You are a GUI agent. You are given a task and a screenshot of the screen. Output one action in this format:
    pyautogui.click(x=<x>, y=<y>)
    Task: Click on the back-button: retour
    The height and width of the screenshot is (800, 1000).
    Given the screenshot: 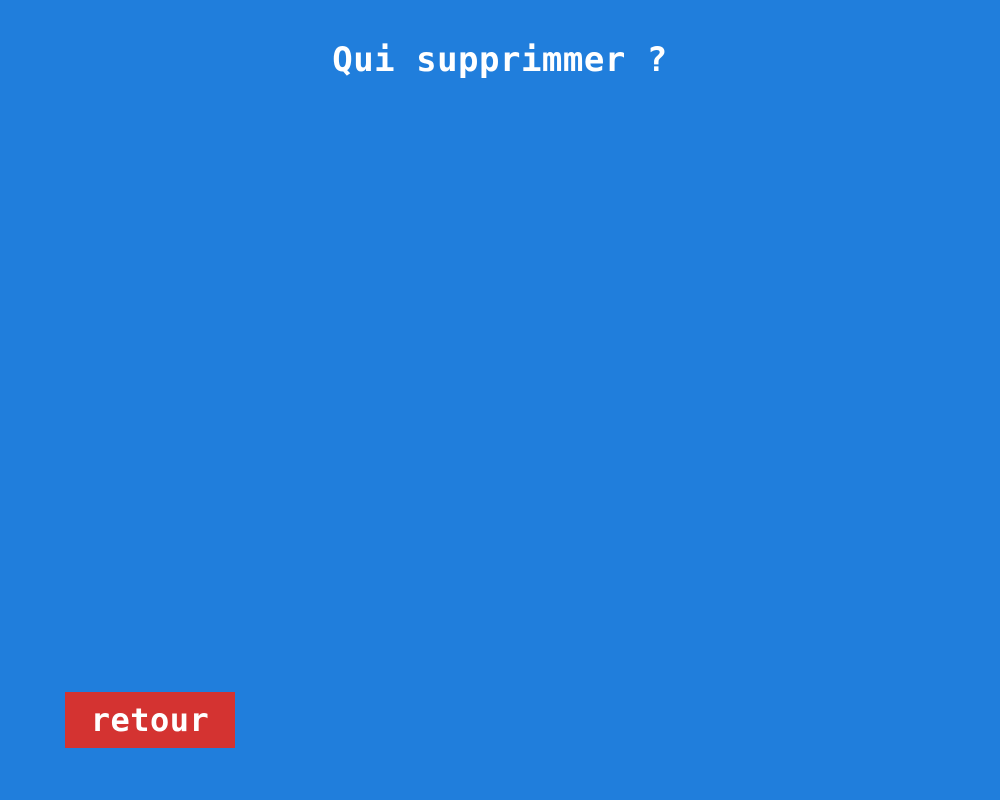 What is the action you would take?
    pyautogui.click(x=150, y=720)
    